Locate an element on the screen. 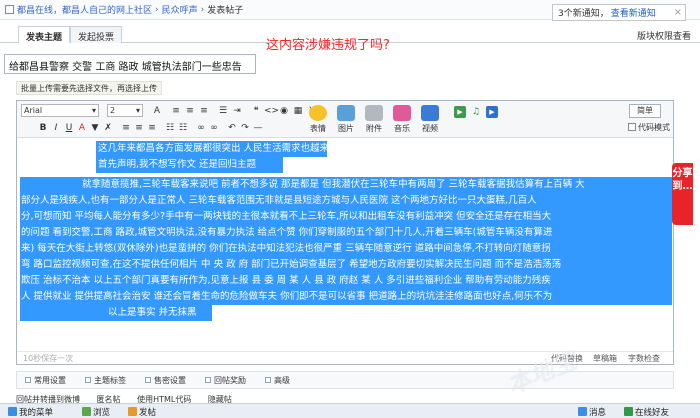  upload-hint: 批量上传需要先选择文件，再选择上传 is located at coordinates (89, 88).